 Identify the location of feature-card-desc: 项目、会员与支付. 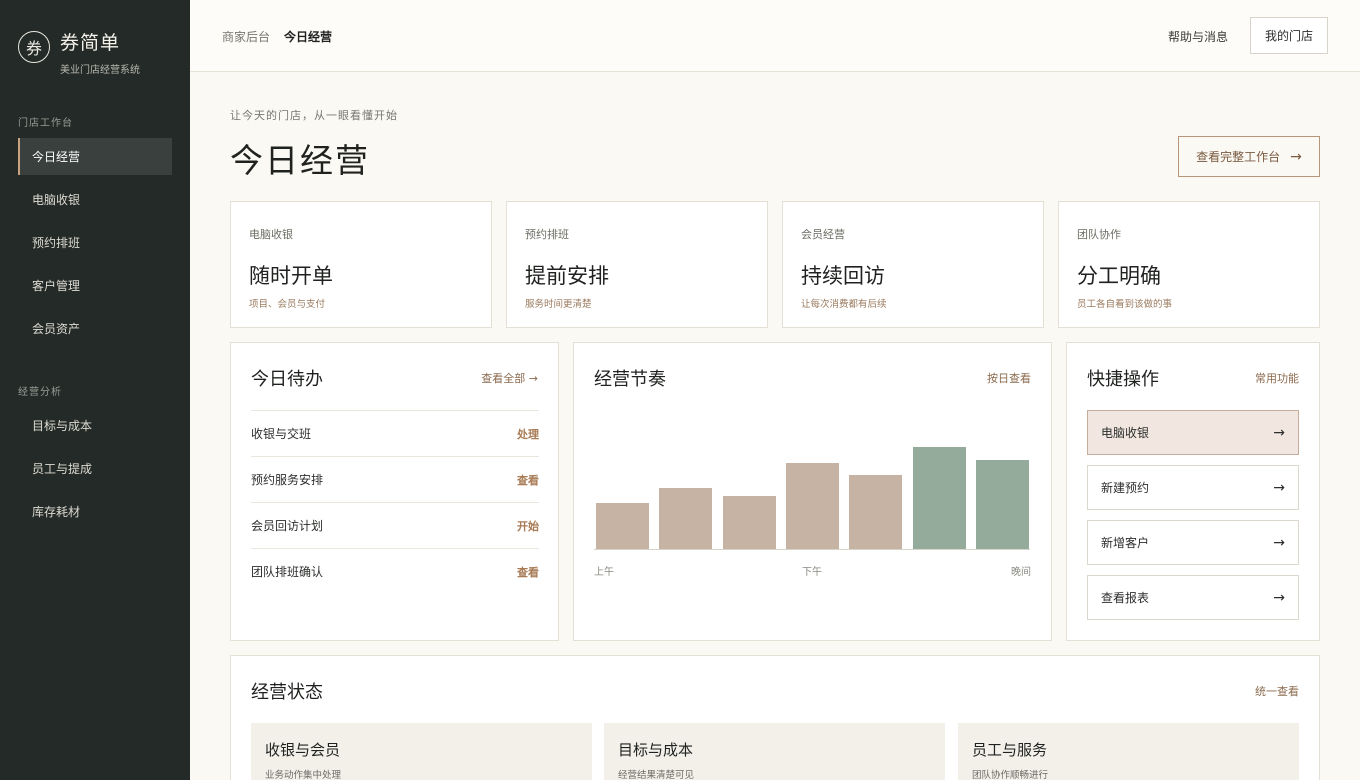
(287, 304).